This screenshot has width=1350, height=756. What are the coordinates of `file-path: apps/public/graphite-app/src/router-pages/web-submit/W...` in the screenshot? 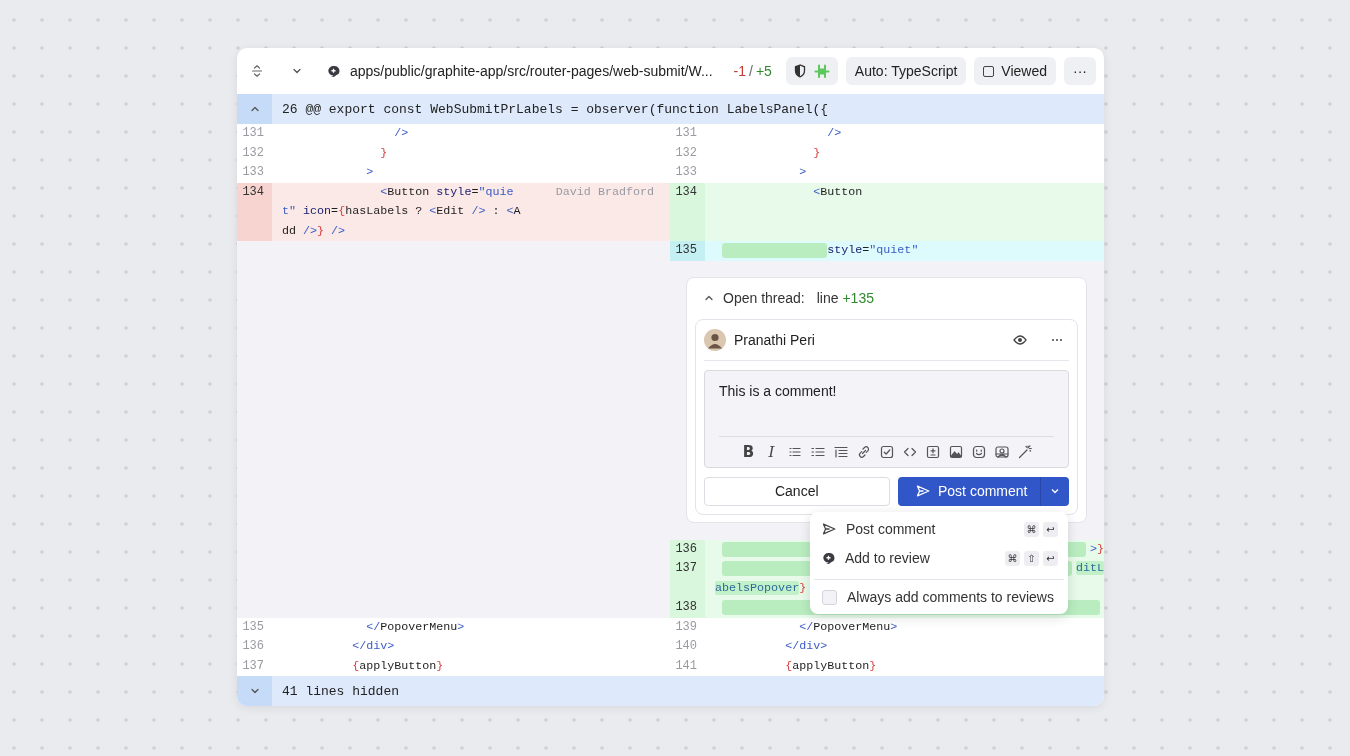 It's located at (532, 71).